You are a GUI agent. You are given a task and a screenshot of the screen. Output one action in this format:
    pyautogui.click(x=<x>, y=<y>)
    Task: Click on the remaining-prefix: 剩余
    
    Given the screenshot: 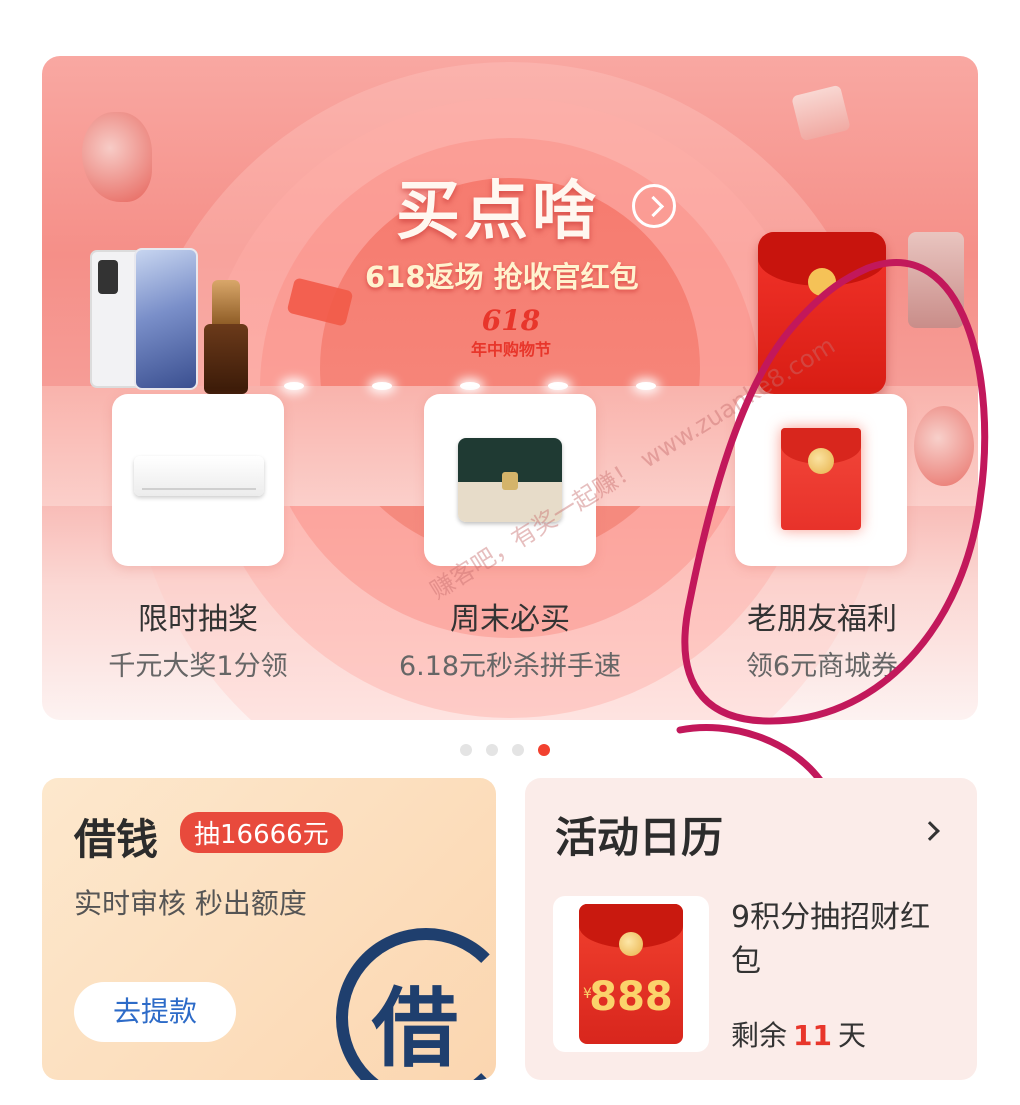 What is the action you would take?
    pyautogui.click(x=759, y=1035)
    